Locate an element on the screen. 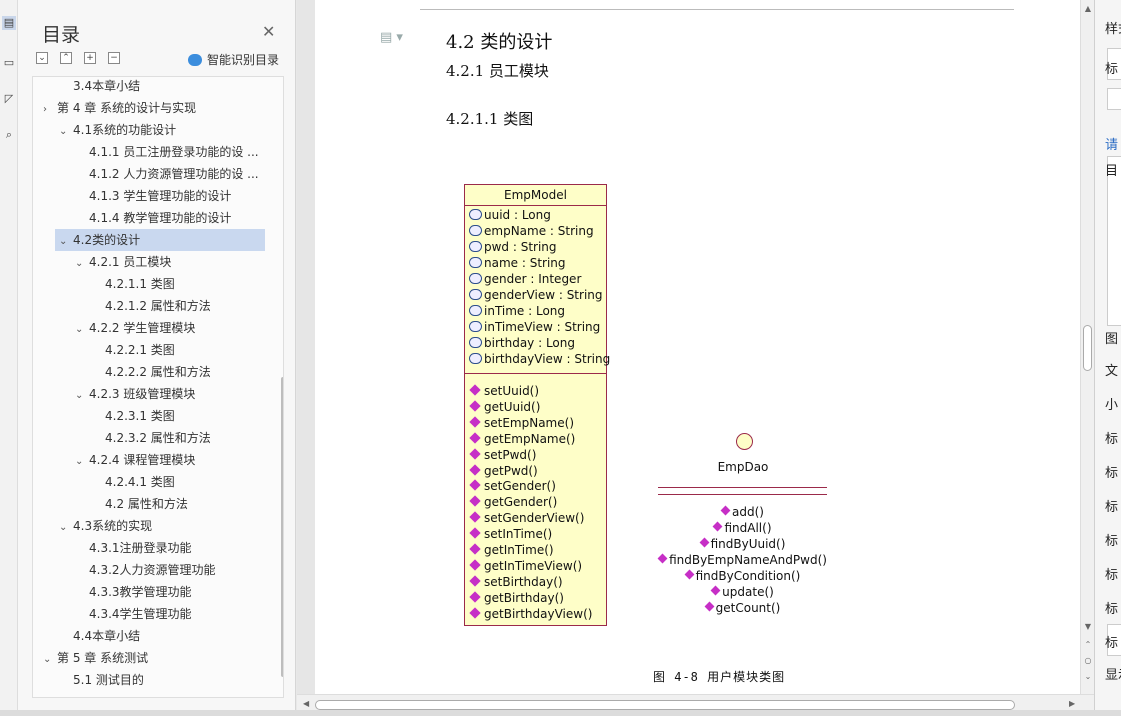 Image resolution: width=1121 pixels, height=716 pixels. toc-item: 4.2.3.1 类图 is located at coordinates (156, 416).